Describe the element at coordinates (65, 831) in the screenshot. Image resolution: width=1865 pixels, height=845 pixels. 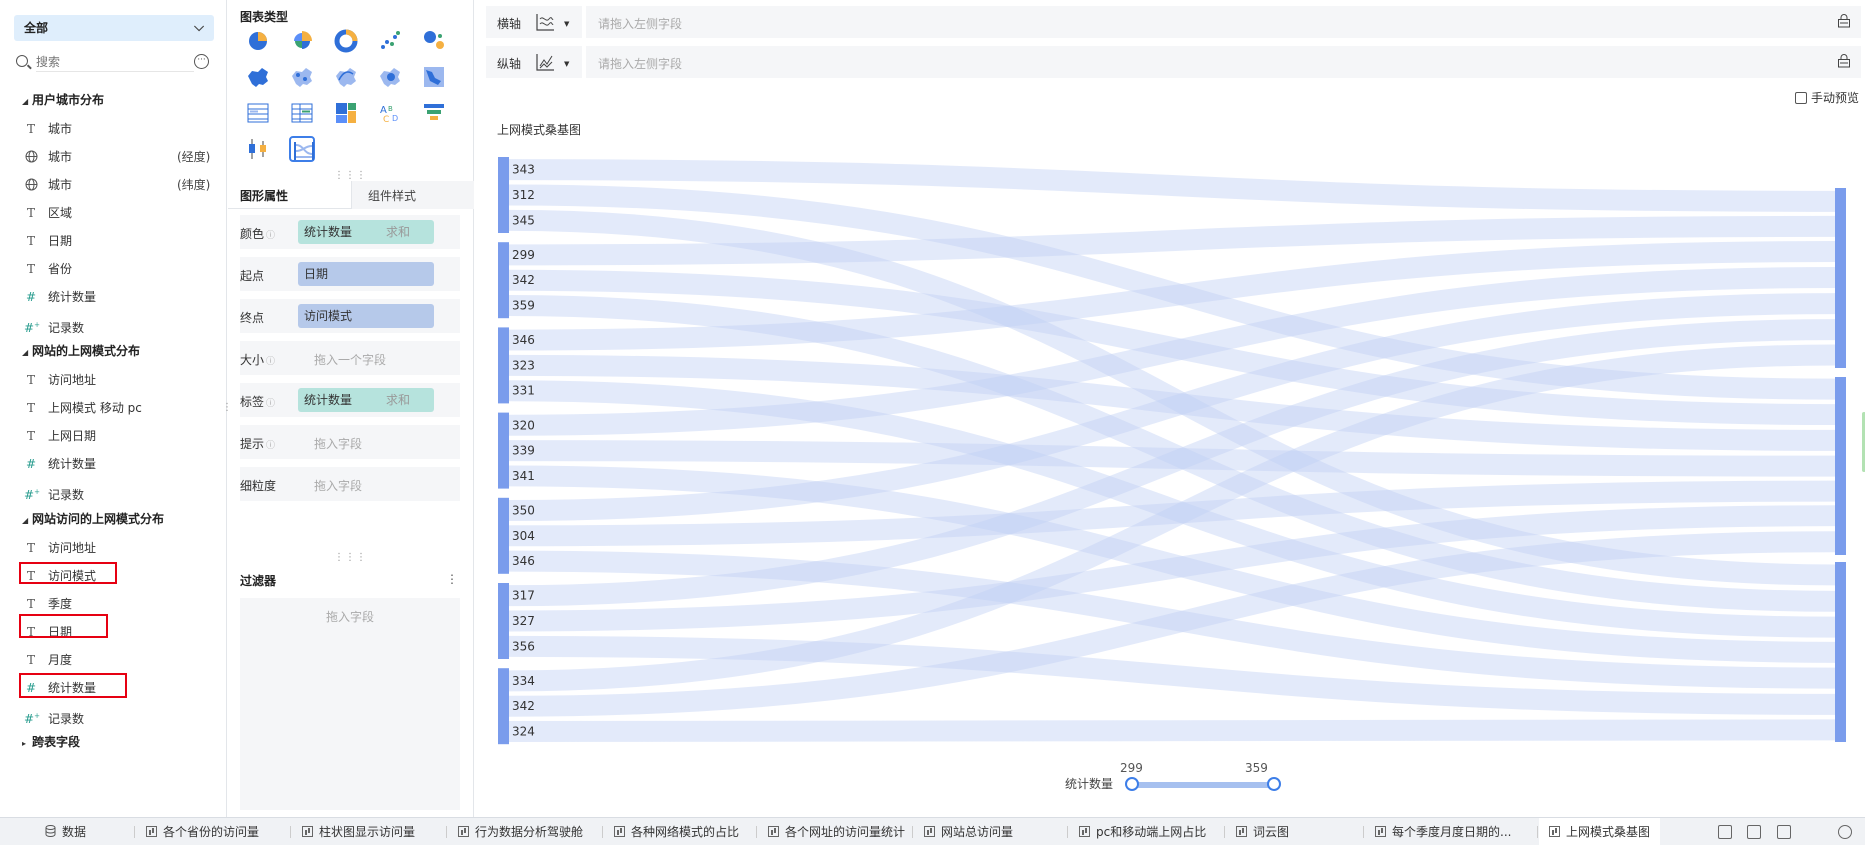
I see `sheet-tab: 数据` at that location.